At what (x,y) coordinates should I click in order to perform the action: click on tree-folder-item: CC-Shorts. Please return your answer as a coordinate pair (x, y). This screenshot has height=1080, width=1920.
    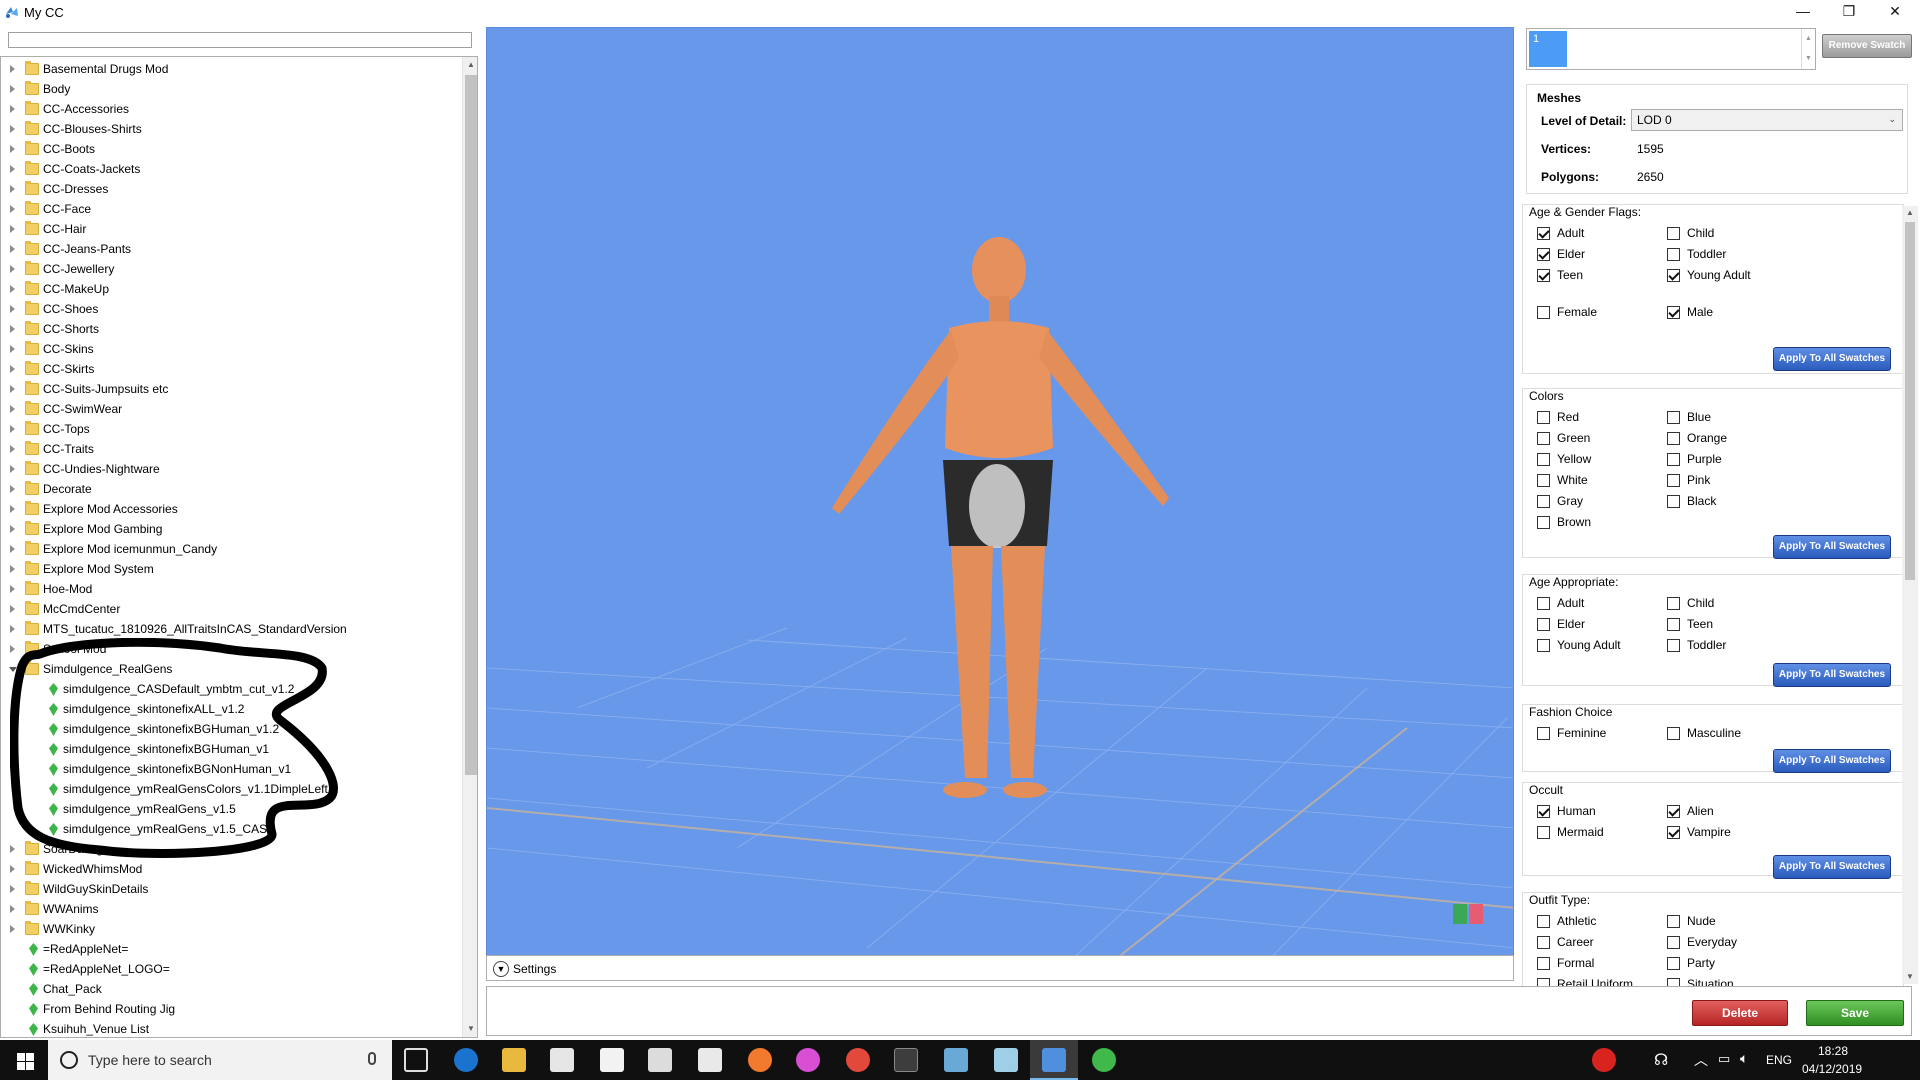
    Looking at the image, I should click on (231, 329).